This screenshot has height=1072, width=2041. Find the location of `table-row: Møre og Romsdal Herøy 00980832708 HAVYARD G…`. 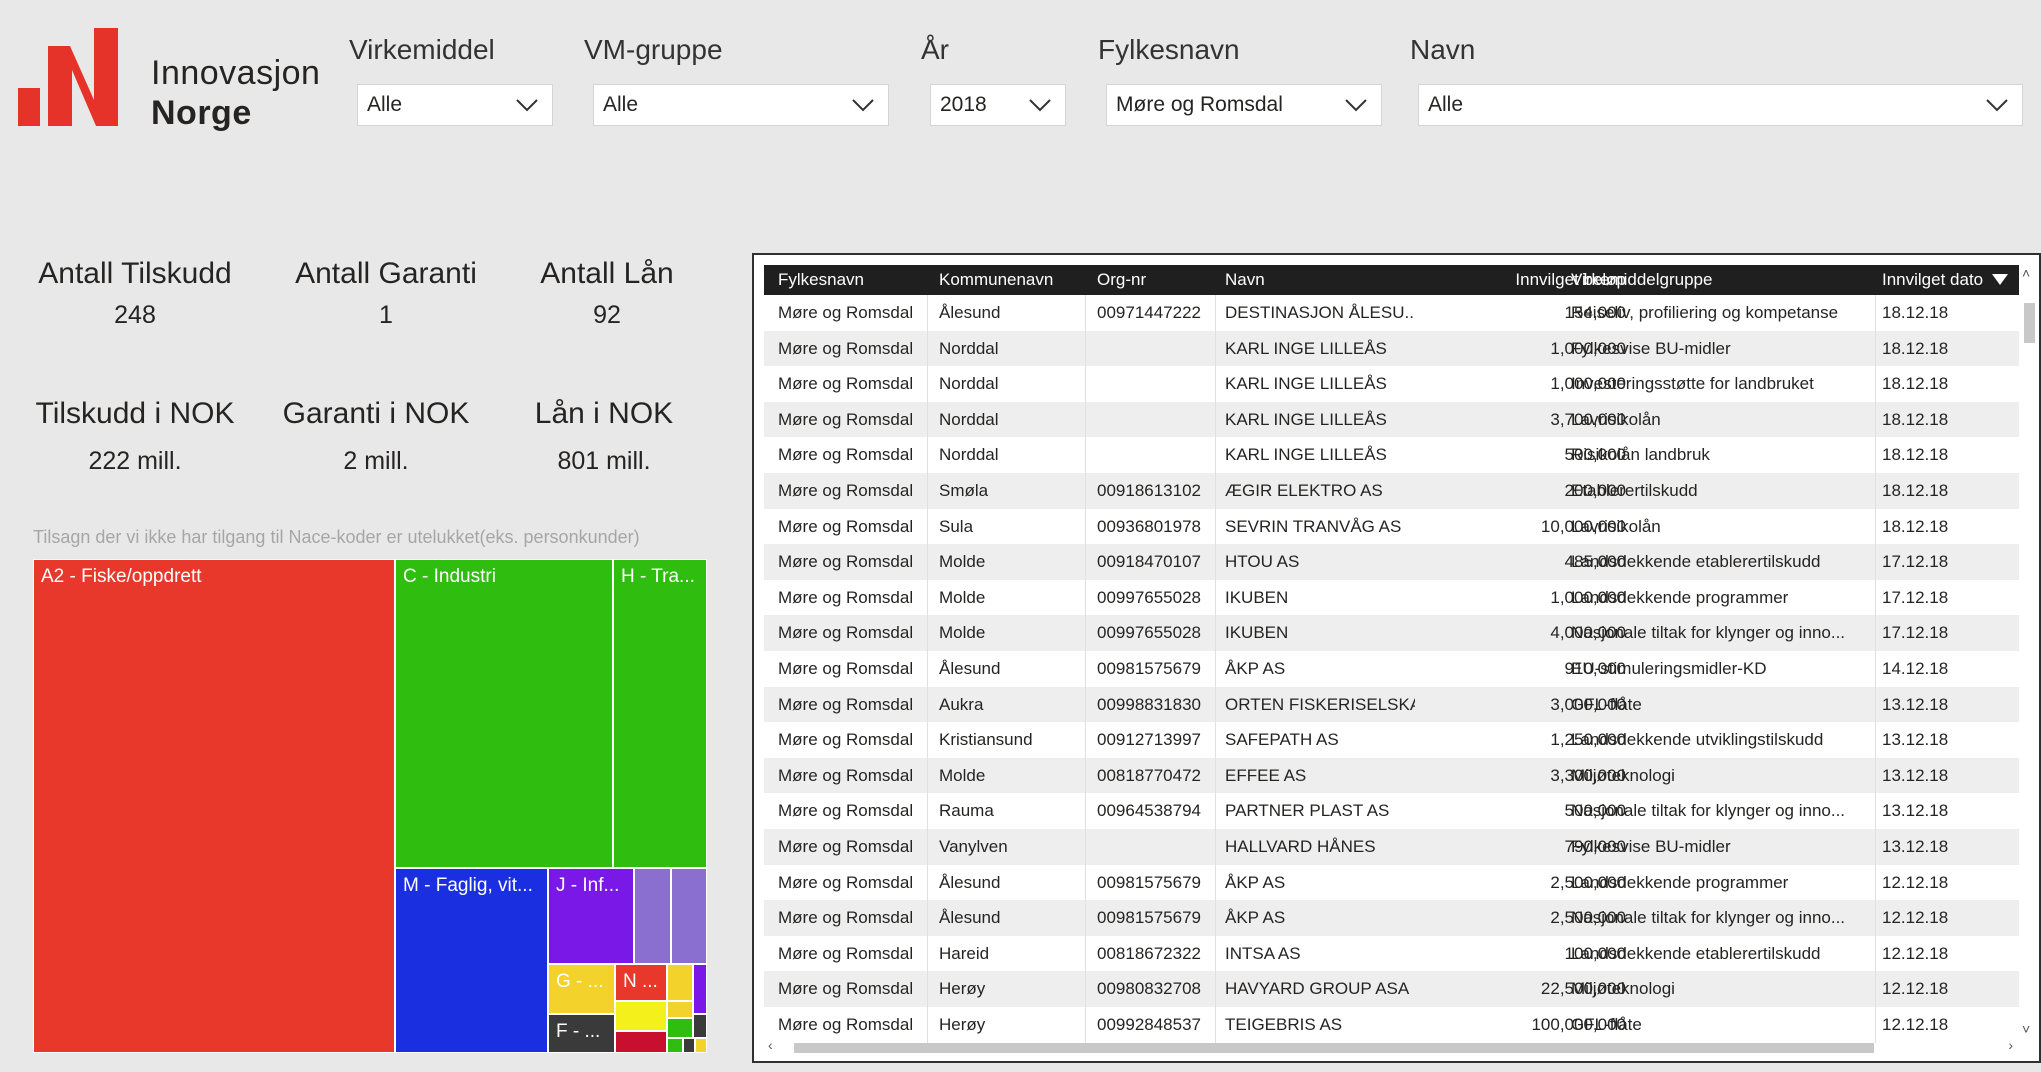

table-row: Møre og Romsdal Herøy 00980832708 HAVYARD G… is located at coordinates (1391, 989).